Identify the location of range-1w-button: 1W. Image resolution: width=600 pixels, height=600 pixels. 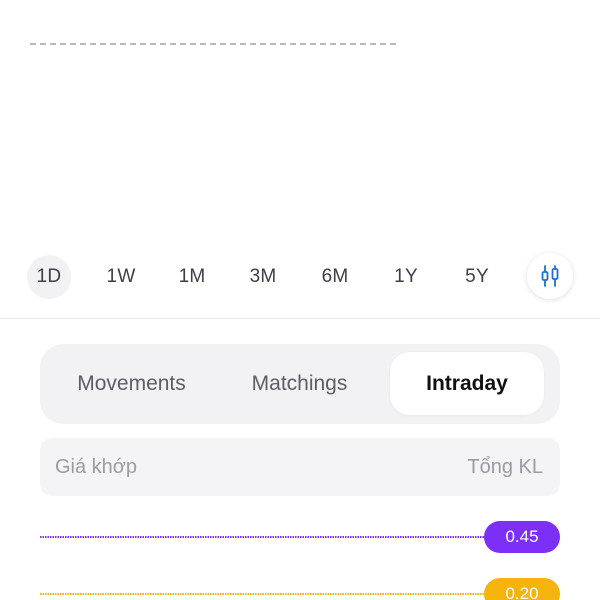
(121, 277).